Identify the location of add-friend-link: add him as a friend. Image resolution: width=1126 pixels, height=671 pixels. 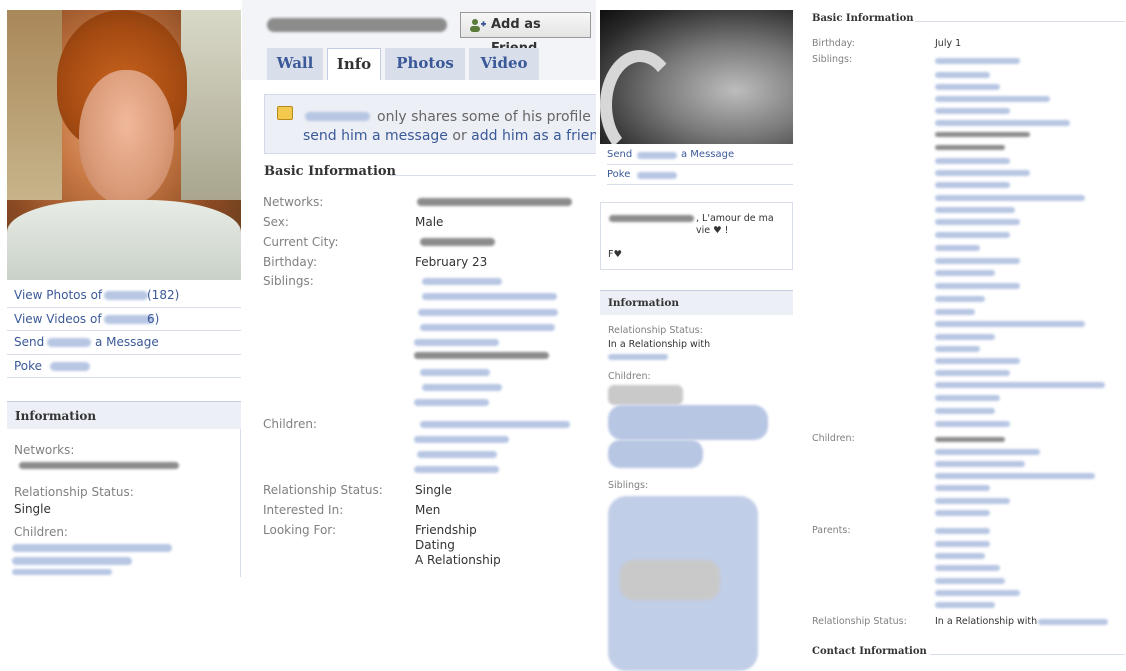
(533, 136).